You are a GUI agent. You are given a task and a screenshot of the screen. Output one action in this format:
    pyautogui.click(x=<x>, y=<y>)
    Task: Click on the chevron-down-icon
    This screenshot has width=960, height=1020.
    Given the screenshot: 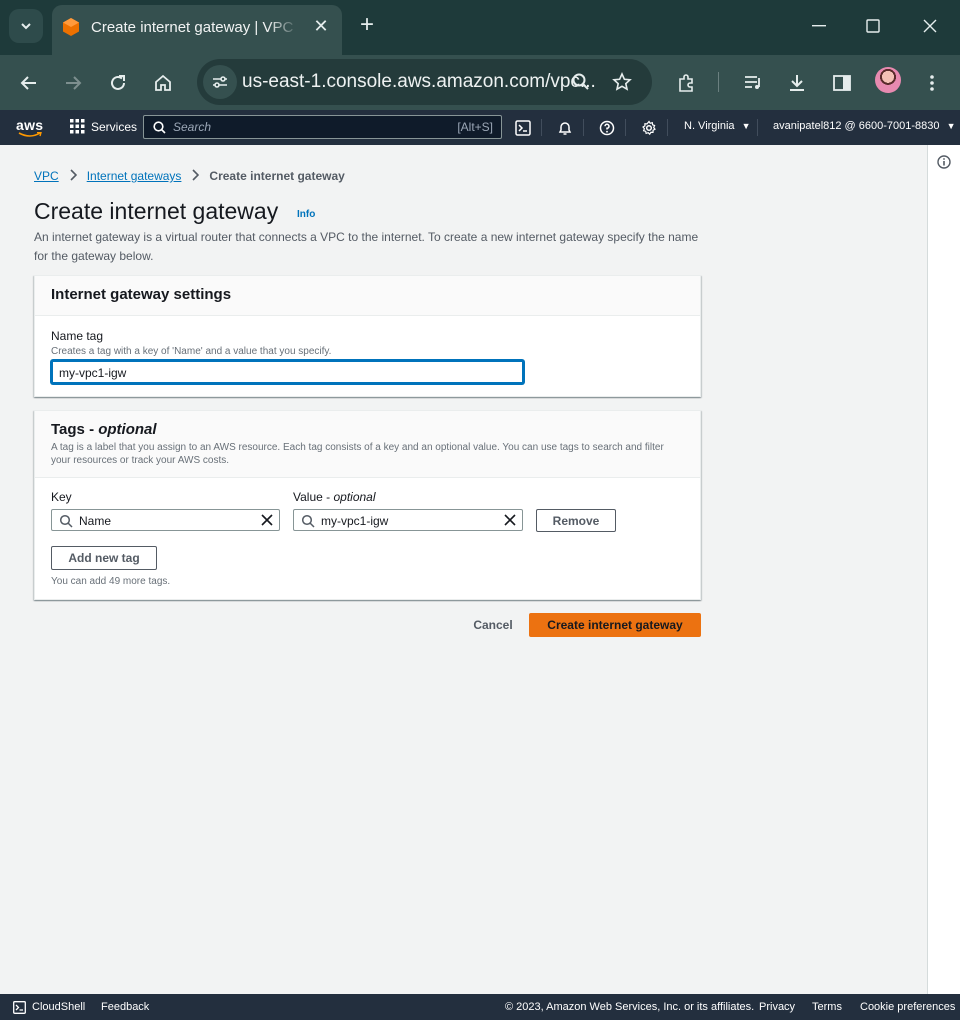 What is the action you would take?
    pyautogui.click(x=26, y=26)
    